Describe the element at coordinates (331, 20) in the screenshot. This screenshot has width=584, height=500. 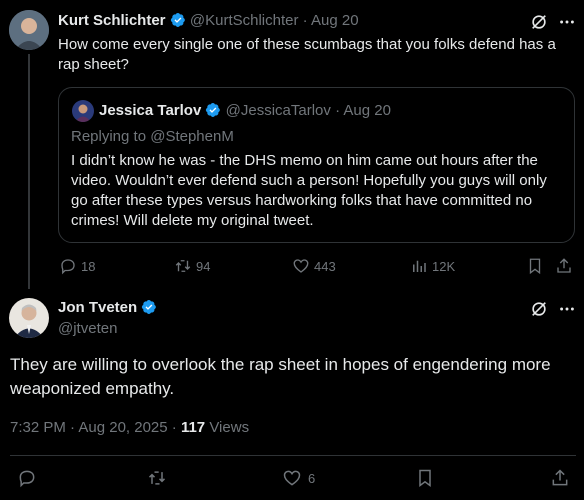
I see `parent-date: · Aug 20` at that location.